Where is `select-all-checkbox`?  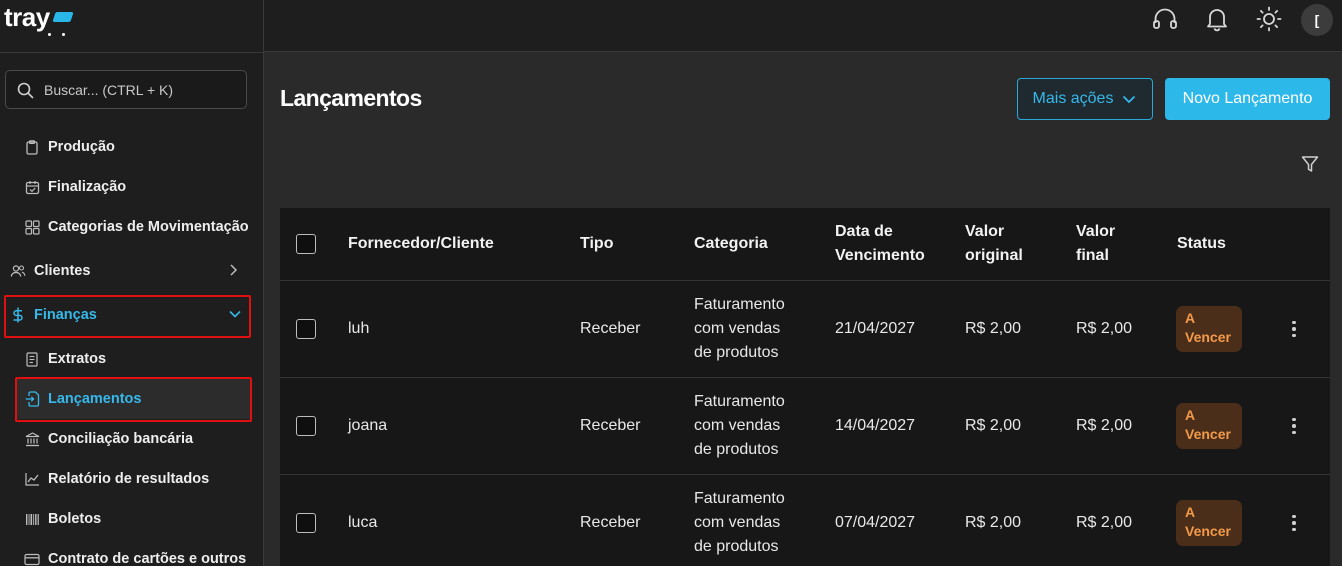 select-all-checkbox is located at coordinates (306, 244).